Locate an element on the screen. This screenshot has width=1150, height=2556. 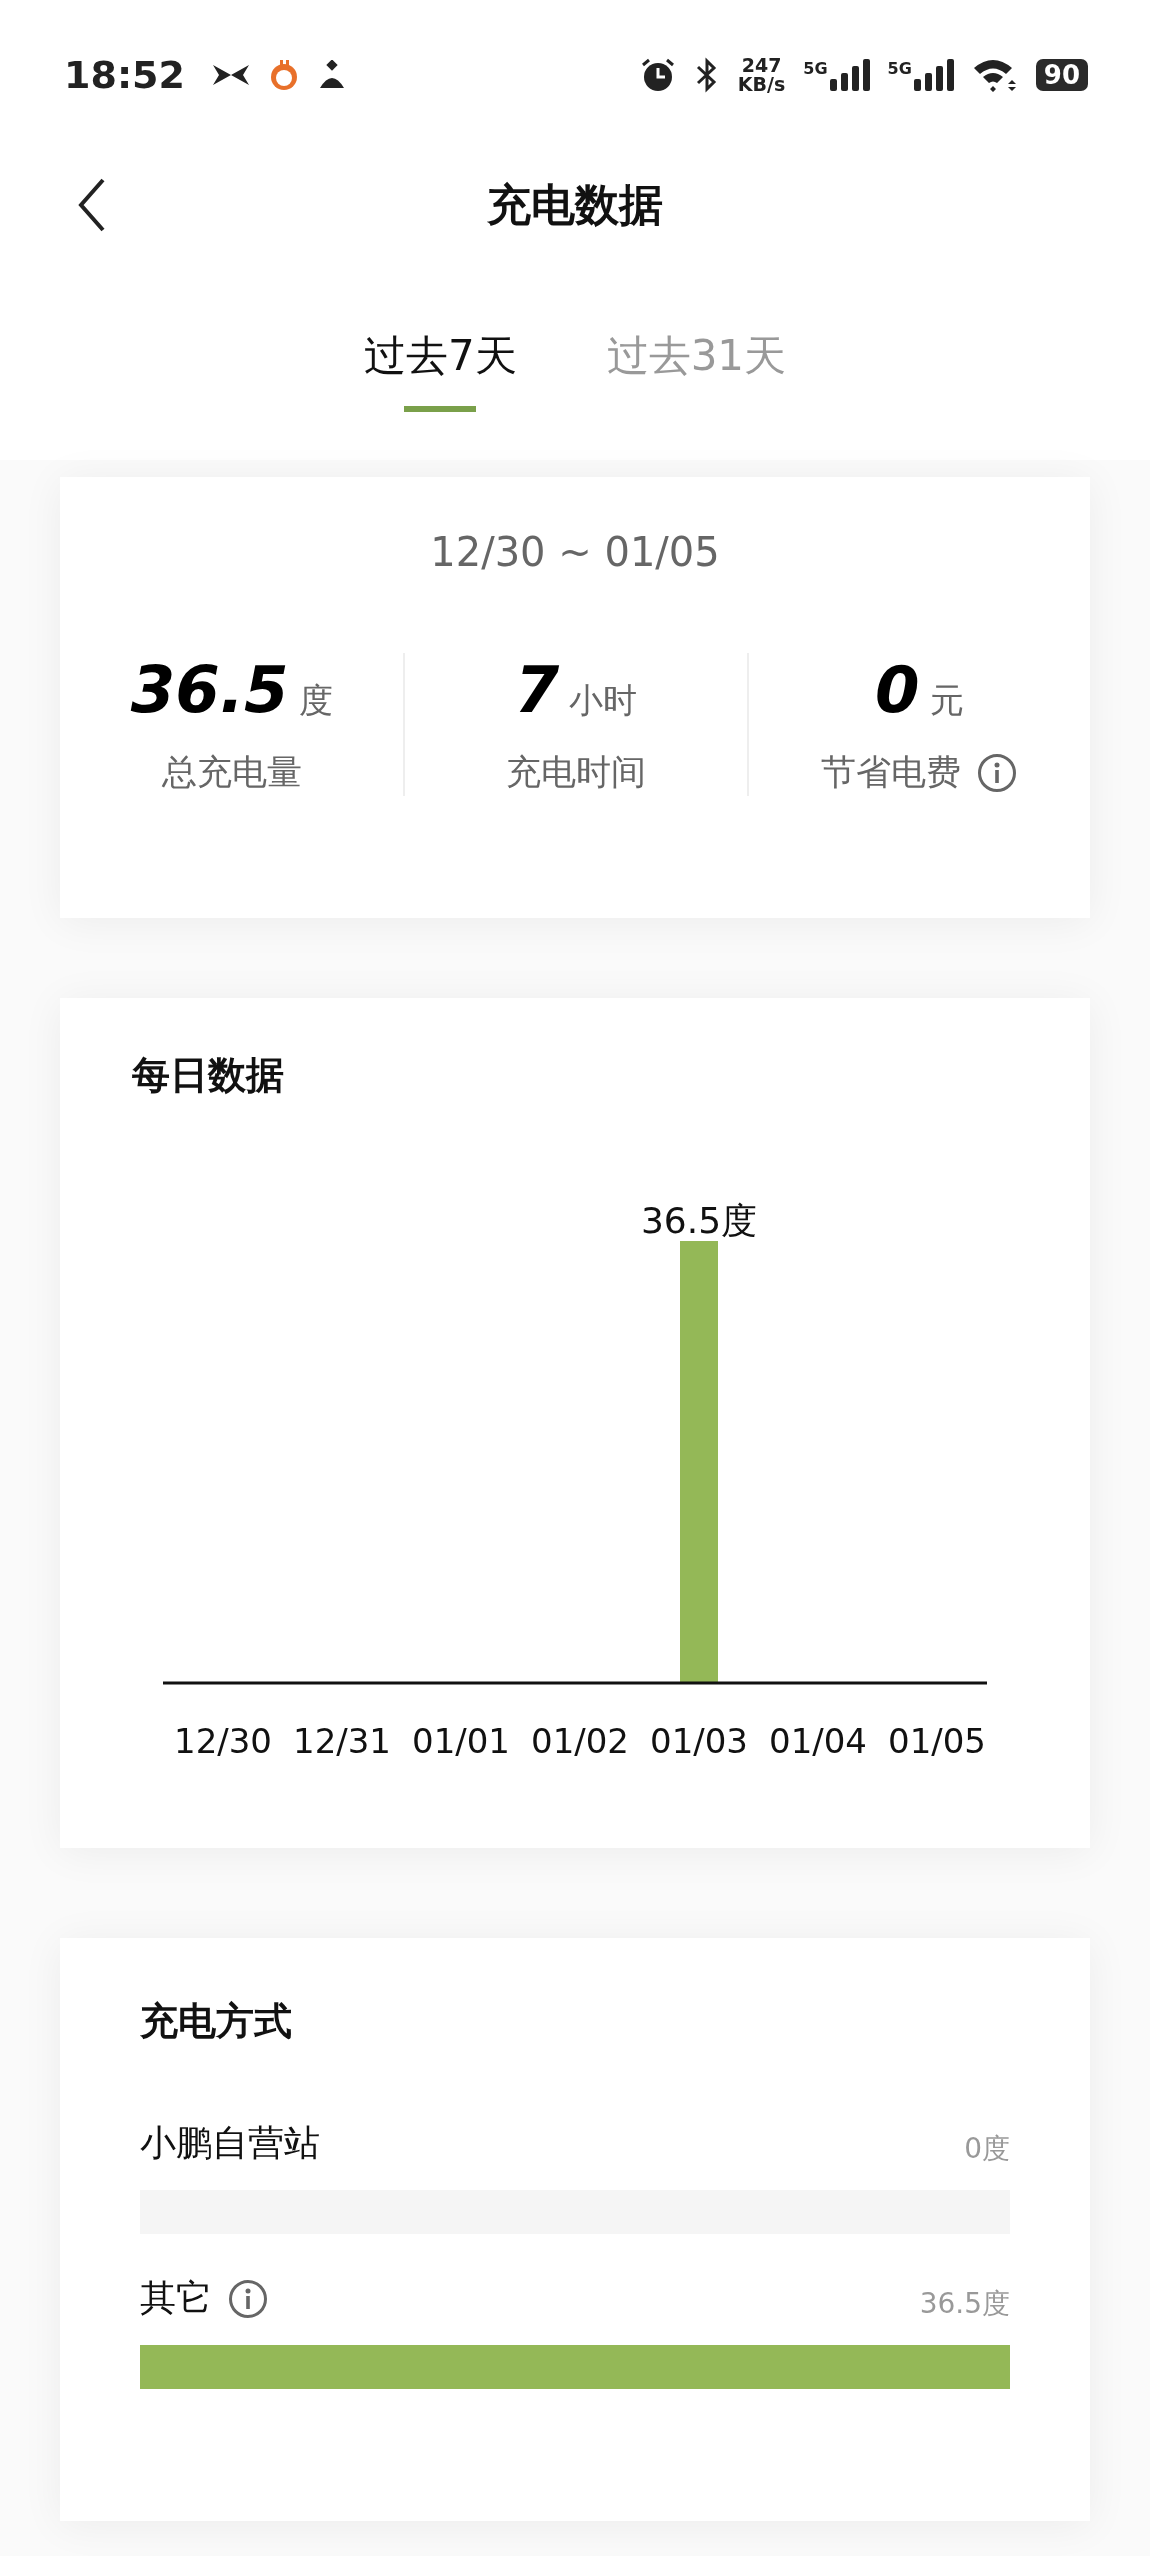
alarm-icon is located at coordinates (657, 75).